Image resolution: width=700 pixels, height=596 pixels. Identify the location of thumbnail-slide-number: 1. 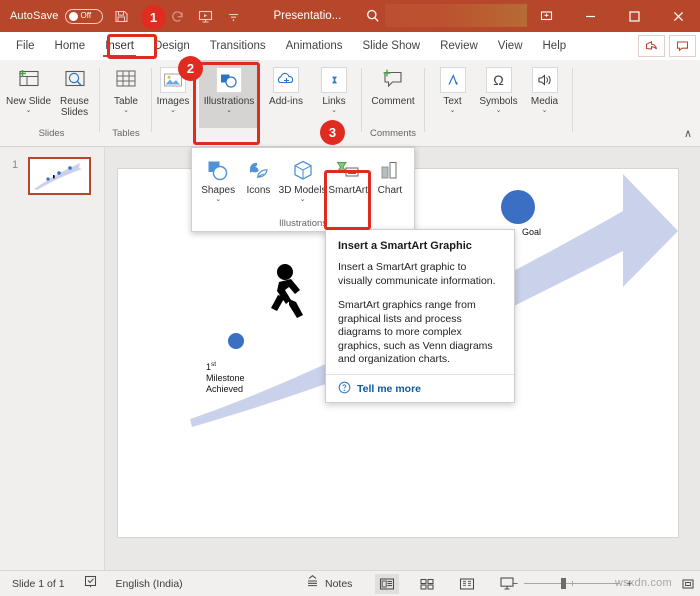
(15, 165).